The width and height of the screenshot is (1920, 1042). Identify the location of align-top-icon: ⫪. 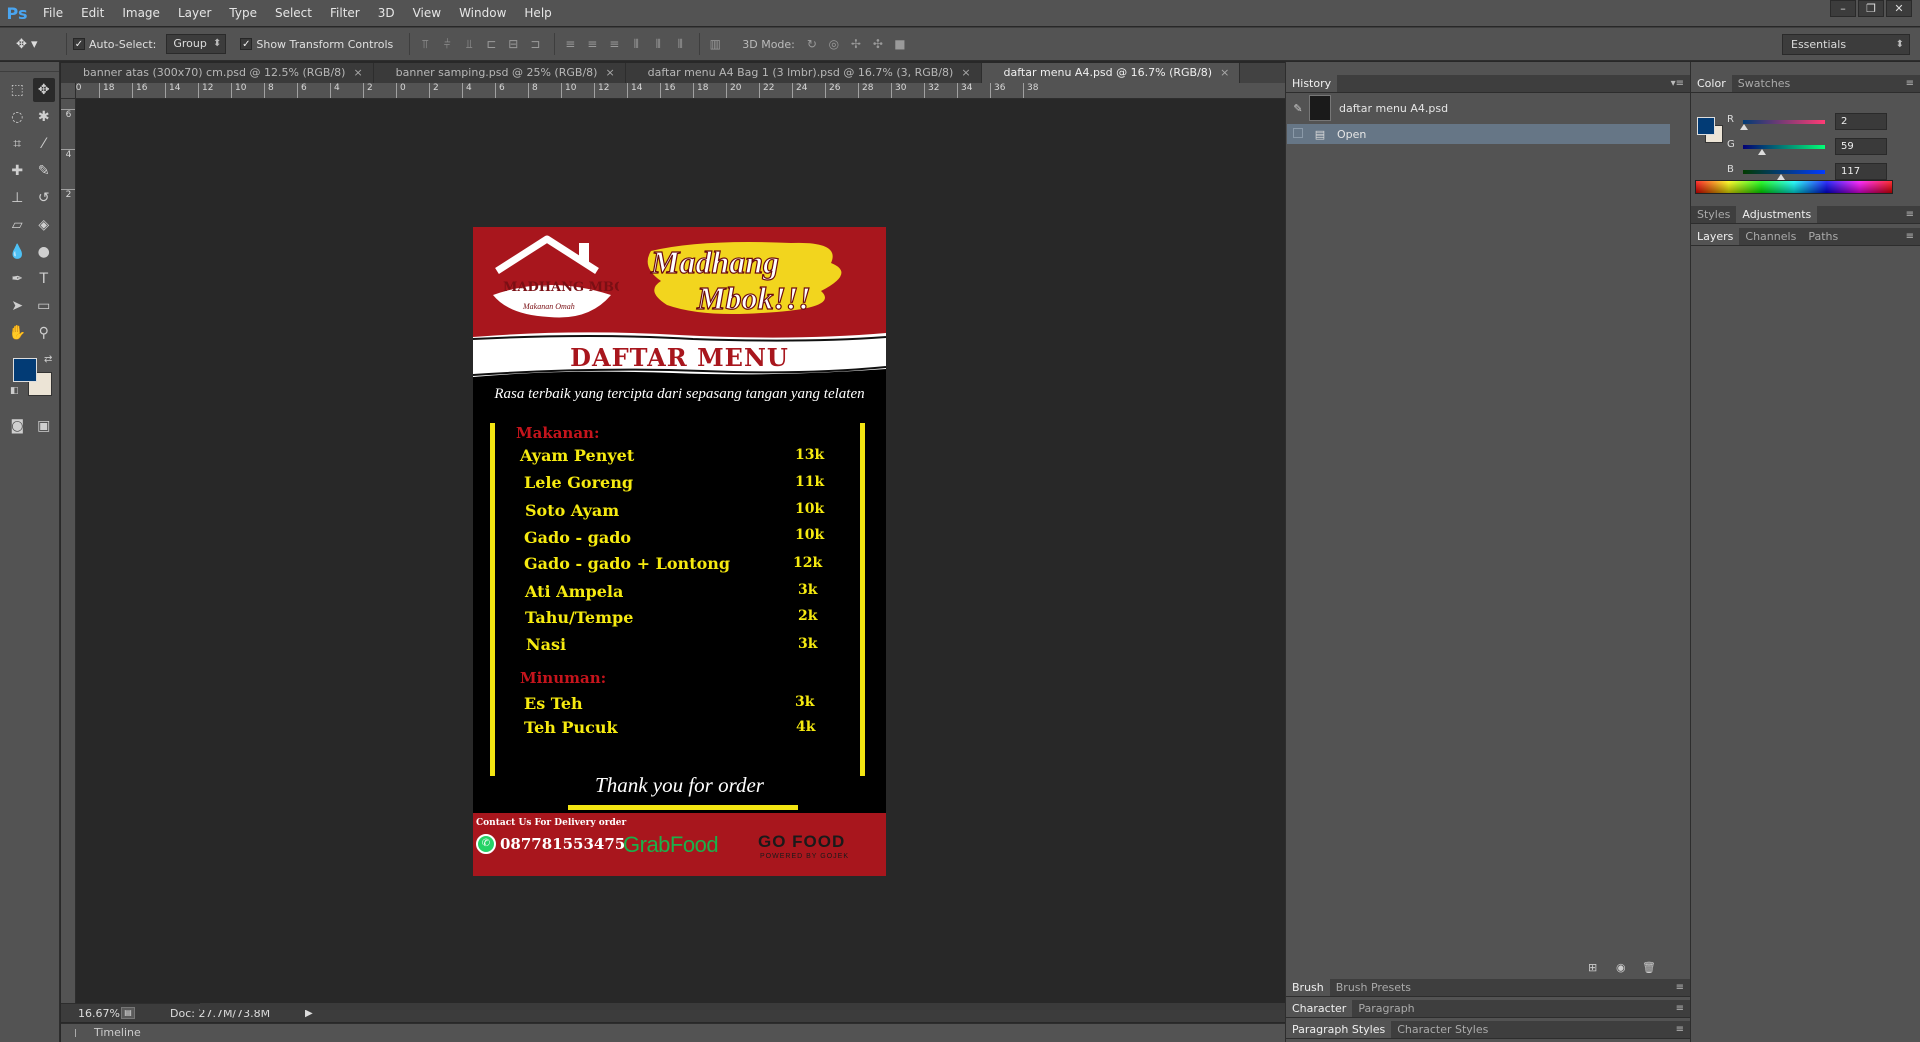
(425, 44).